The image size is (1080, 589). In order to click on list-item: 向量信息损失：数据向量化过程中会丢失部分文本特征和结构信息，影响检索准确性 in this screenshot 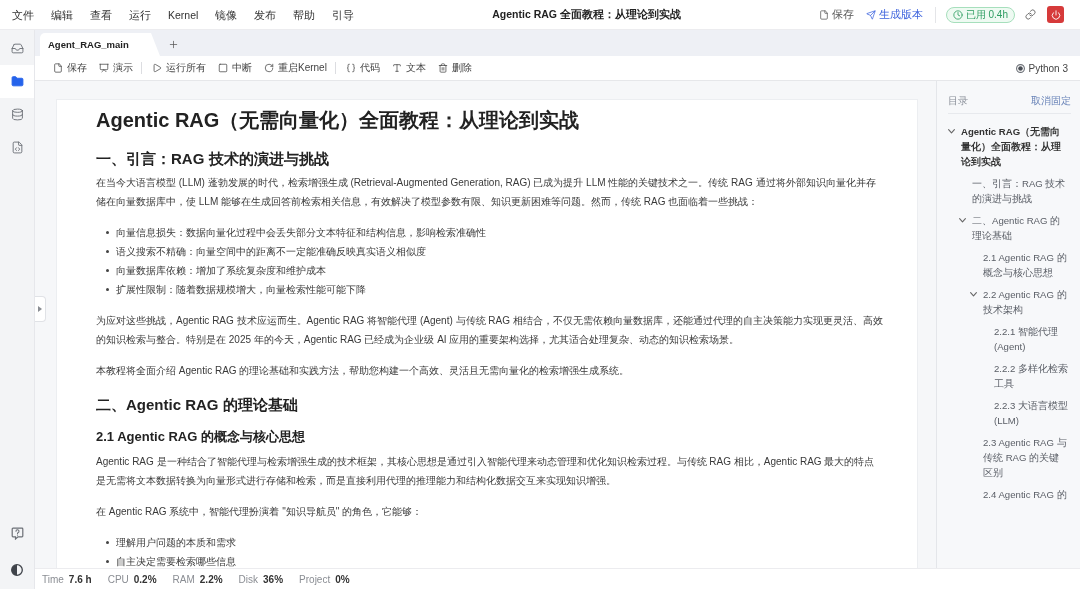, I will do `click(301, 233)`.